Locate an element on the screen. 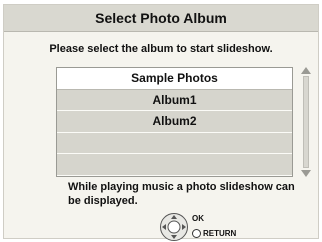 The image size is (322, 242). scroll-down-arrow-icon is located at coordinates (306, 173).